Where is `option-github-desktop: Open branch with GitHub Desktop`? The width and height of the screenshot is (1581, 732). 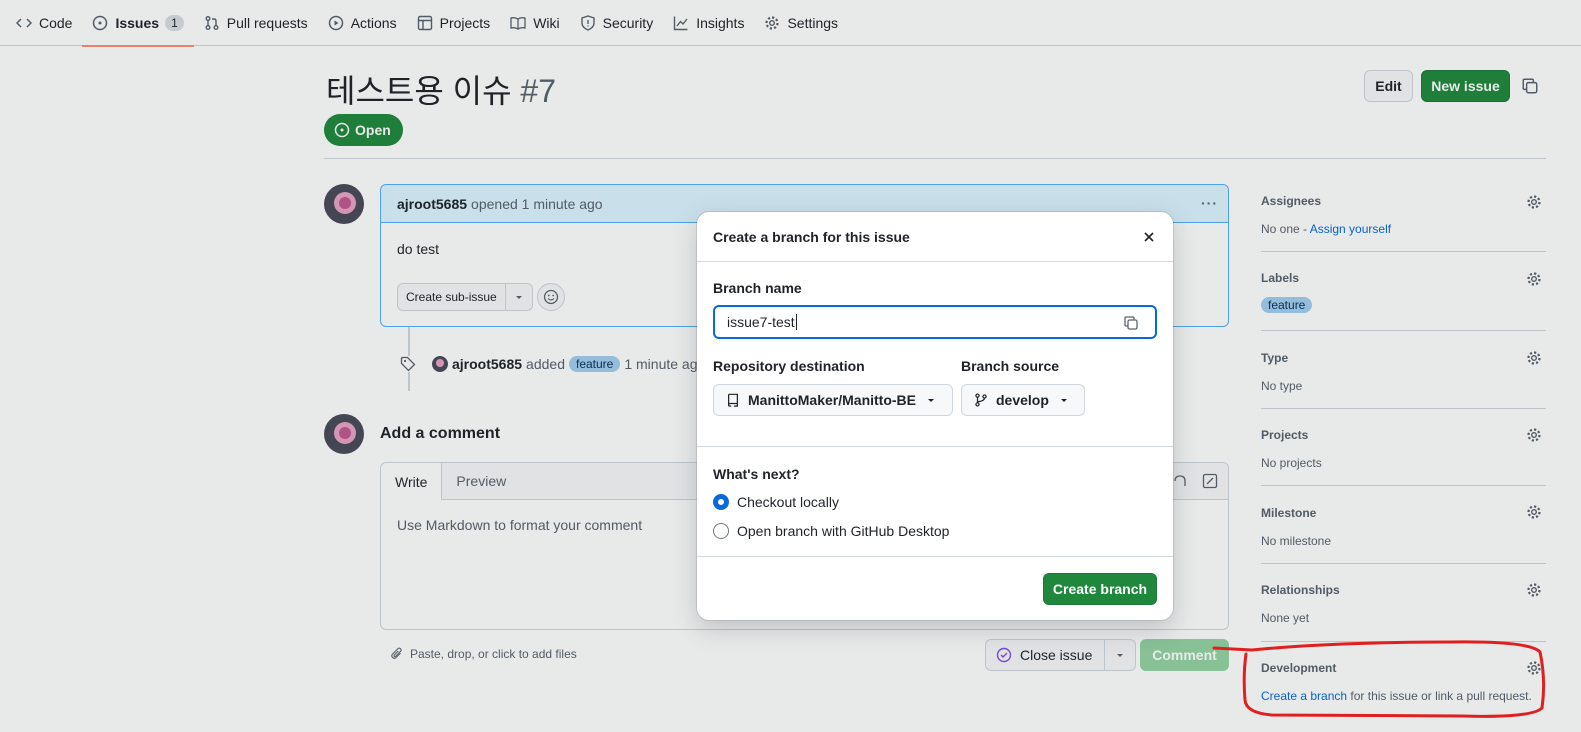 option-github-desktop: Open branch with GitHub Desktop is located at coordinates (831, 531).